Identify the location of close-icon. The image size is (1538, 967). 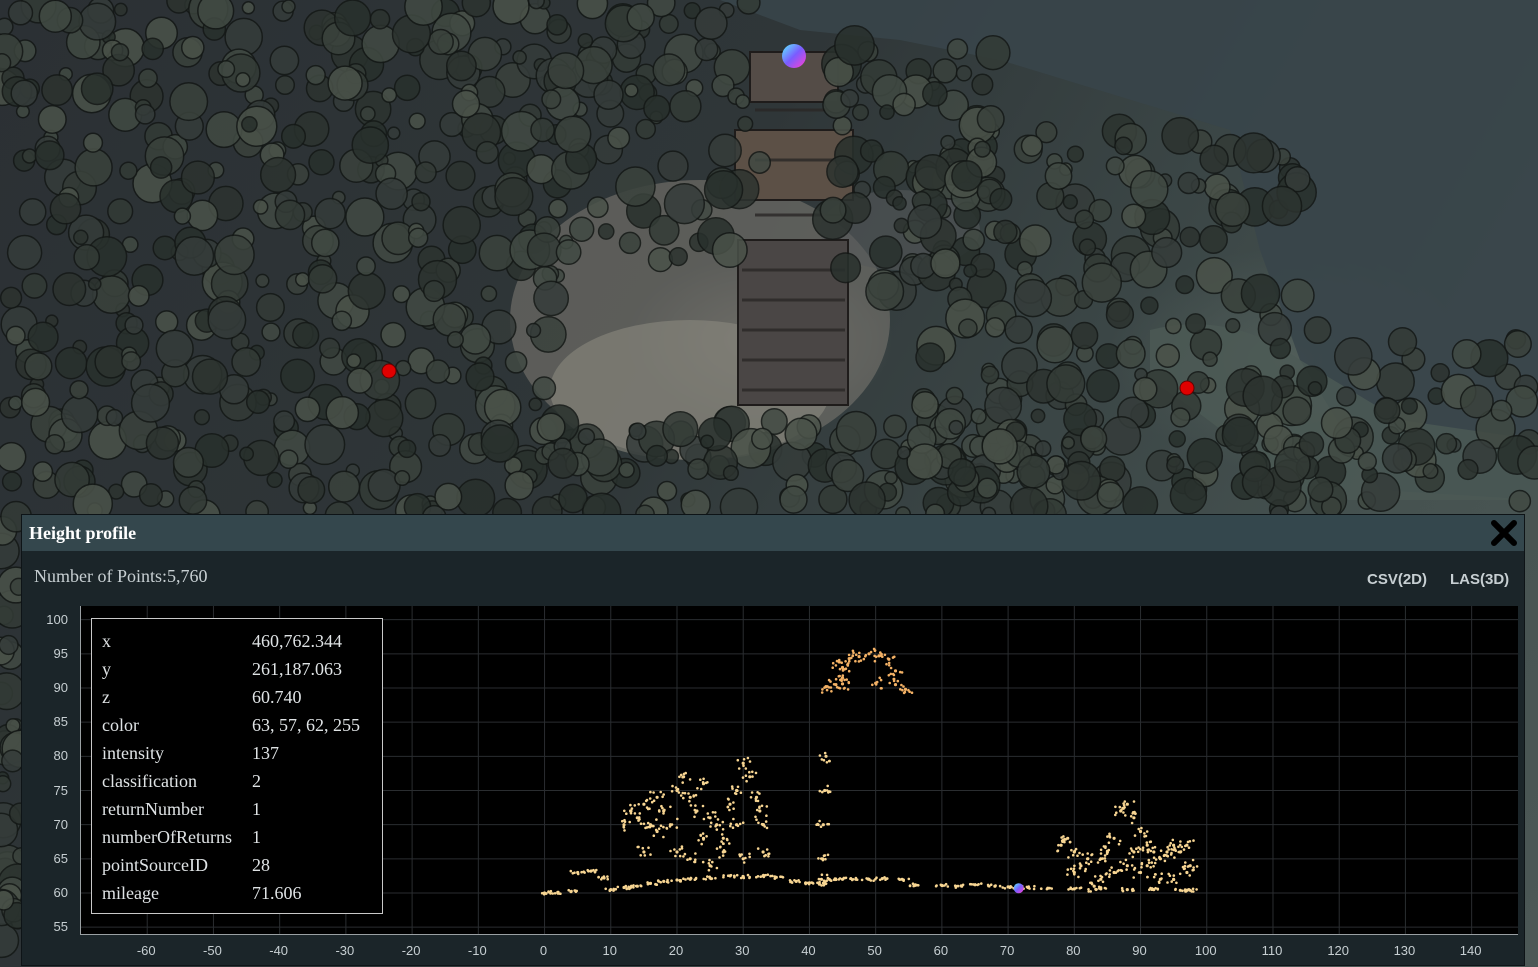
(1504, 533).